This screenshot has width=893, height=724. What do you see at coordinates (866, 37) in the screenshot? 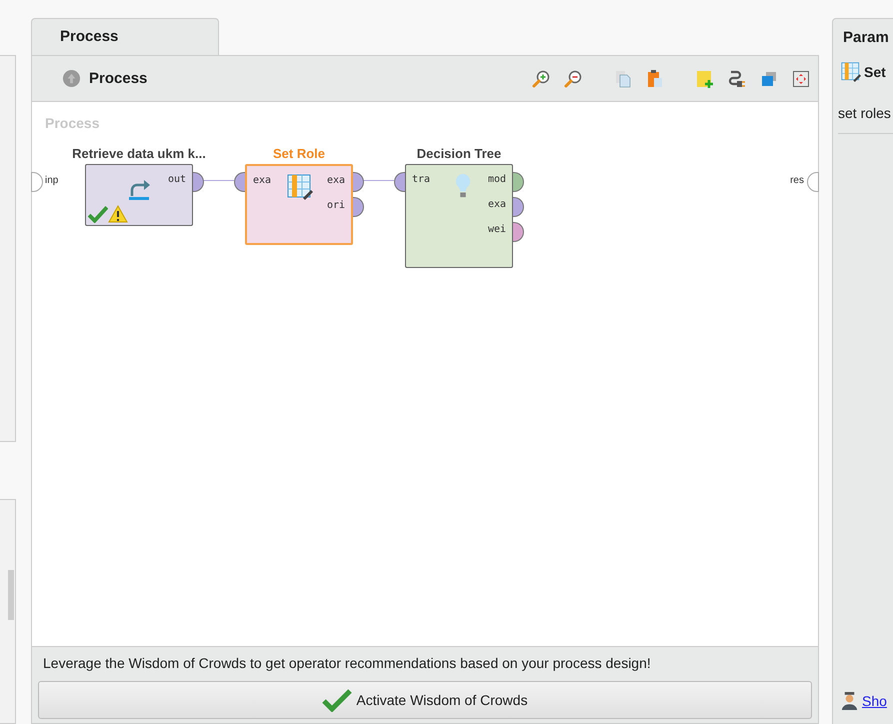
I see `panel-title: Param` at bounding box center [866, 37].